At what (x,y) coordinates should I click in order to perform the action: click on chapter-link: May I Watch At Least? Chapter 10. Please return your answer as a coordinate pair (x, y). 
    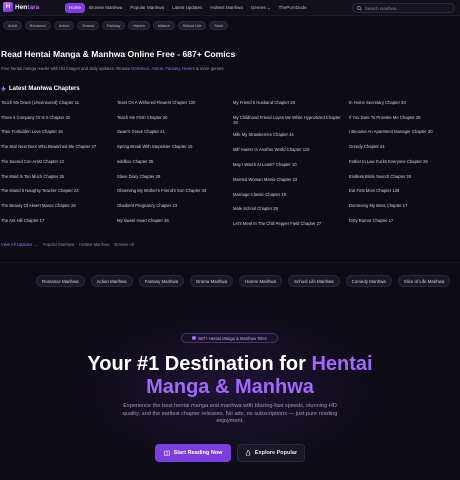
    Looking at the image, I should click on (265, 164).